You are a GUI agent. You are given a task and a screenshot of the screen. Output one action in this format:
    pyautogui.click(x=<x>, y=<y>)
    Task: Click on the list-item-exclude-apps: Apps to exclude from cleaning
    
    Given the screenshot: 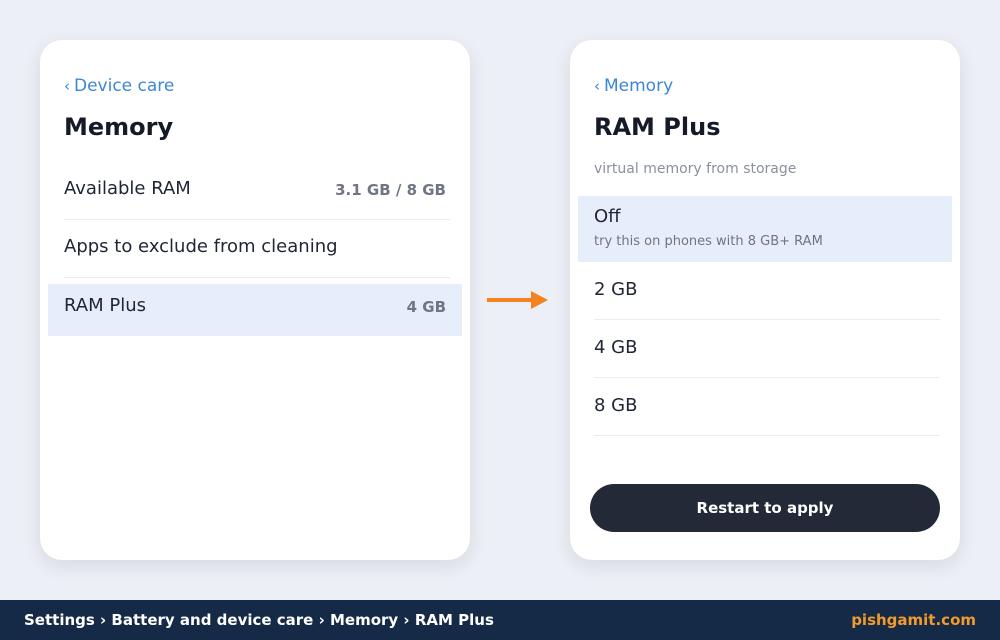 What is the action you would take?
    pyautogui.click(x=255, y=250)
    